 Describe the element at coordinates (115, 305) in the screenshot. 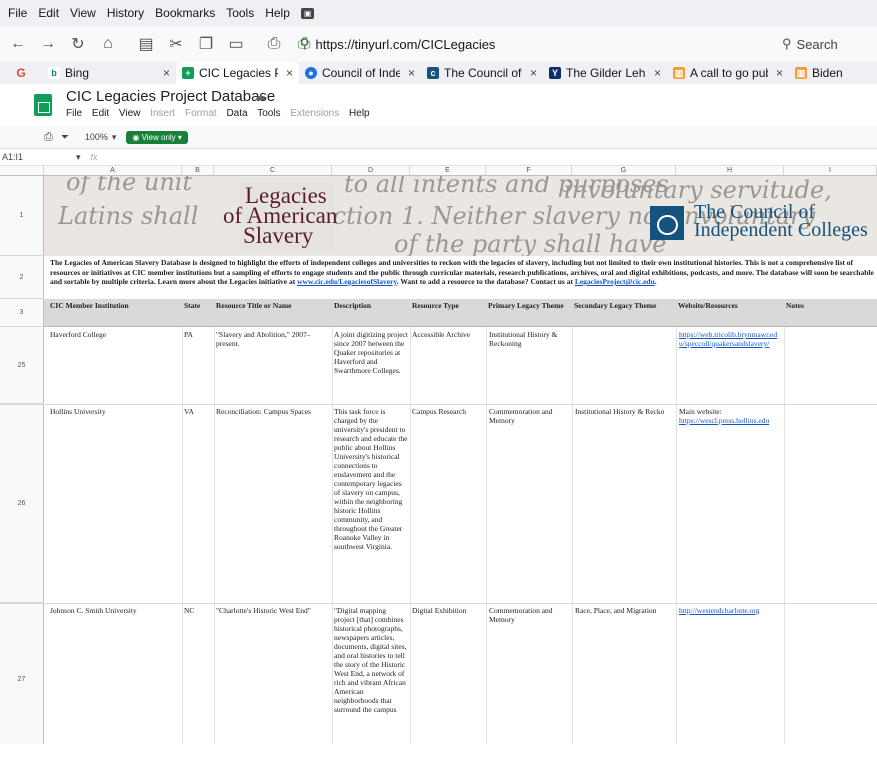

I see `header-institution: CIC Member Institution` at that location.